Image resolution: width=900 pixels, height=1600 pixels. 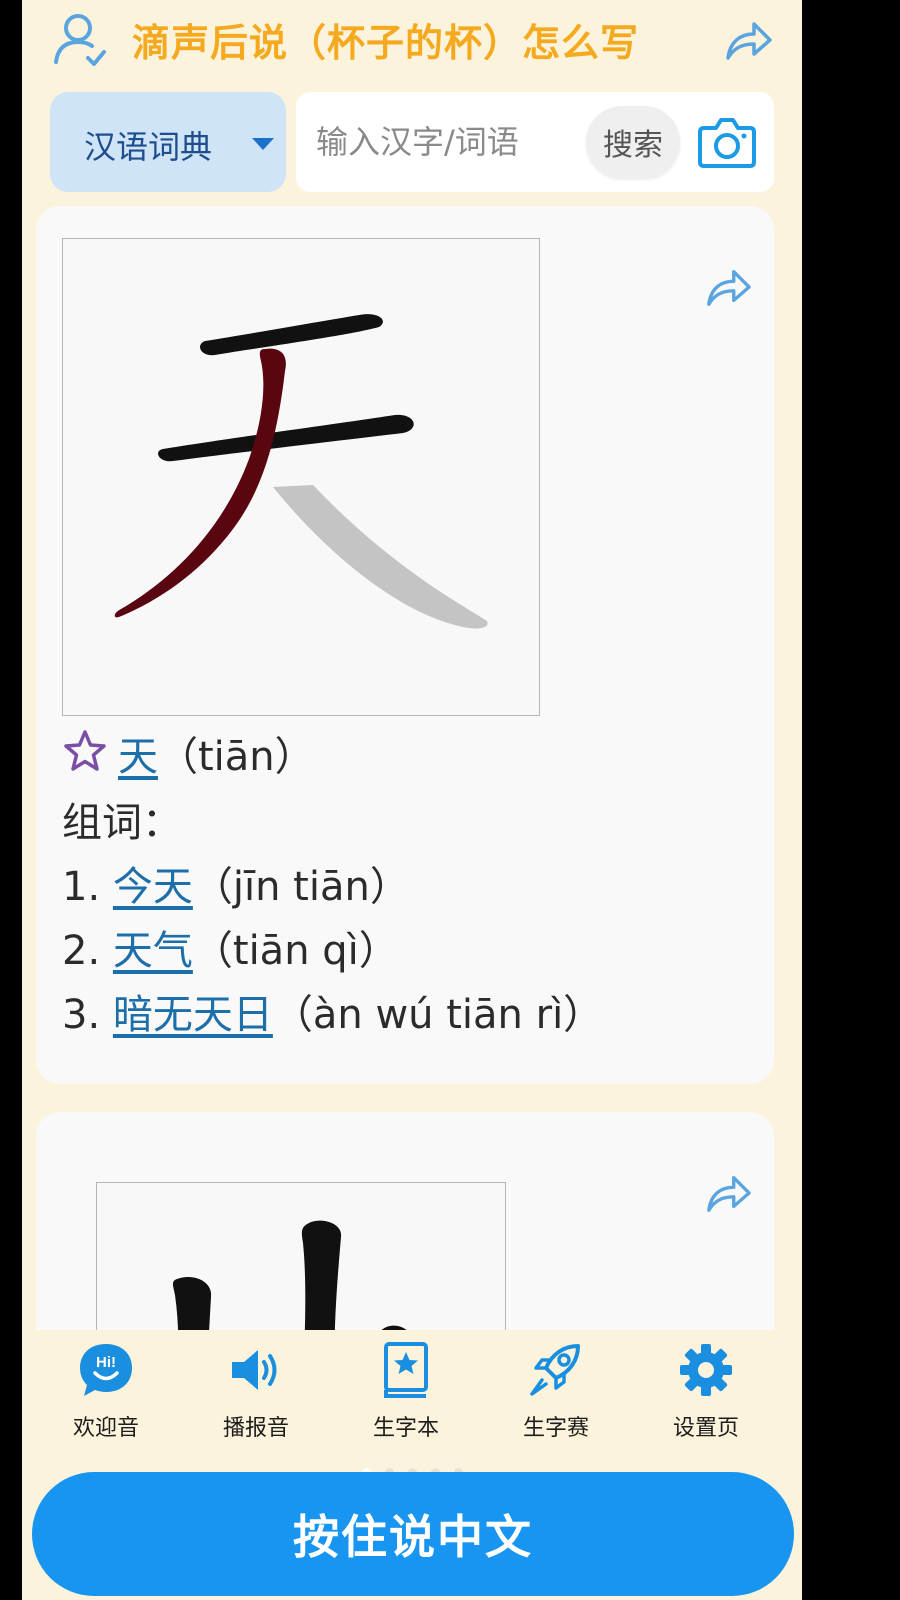 What do you see at coordinates (193, 1015) in the screenshot?
I see `word-link: 暗无天日` at bounding box center [193, 1015].